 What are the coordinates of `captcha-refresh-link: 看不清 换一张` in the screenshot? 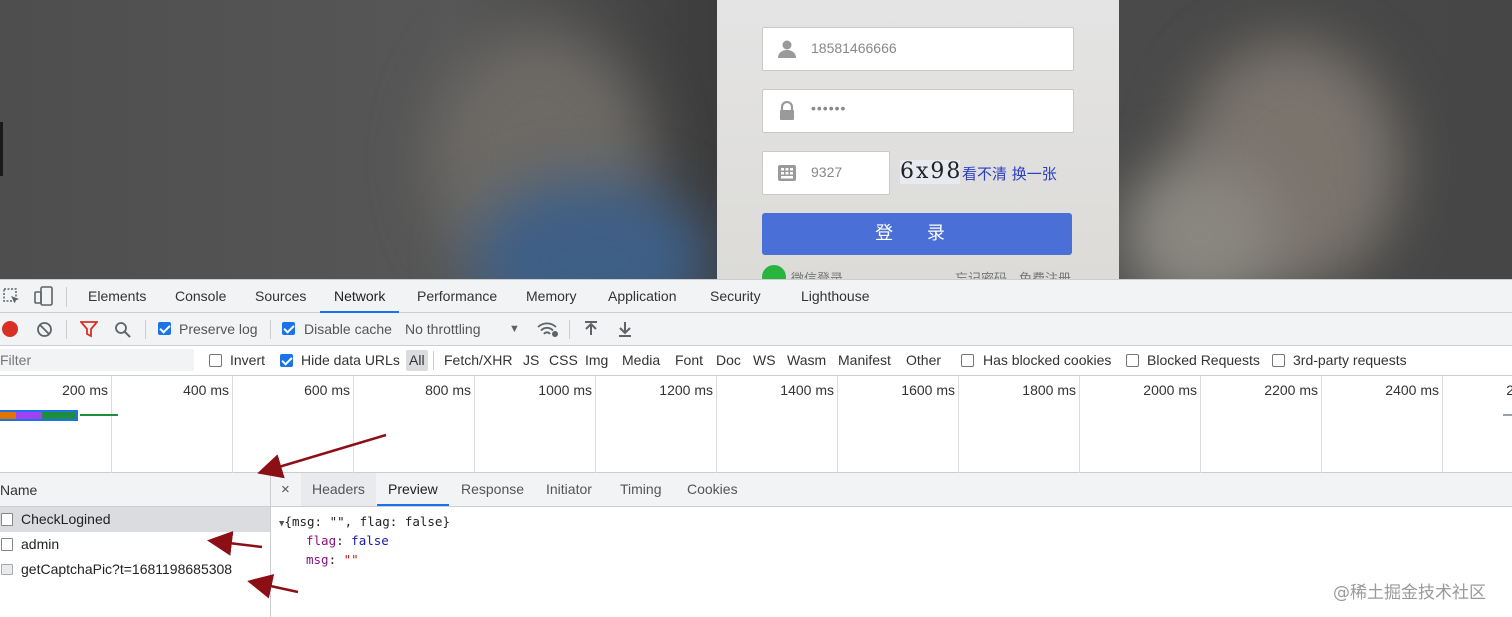 It's located at (1009, 173).